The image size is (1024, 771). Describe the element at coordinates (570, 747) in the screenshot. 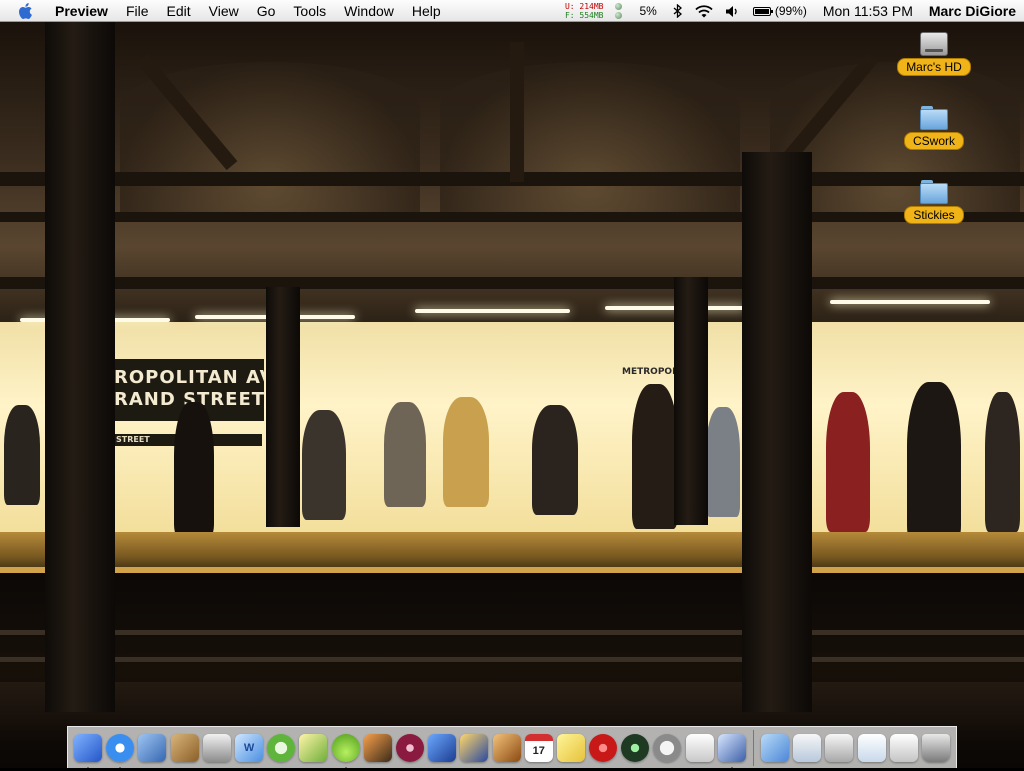

I see `stickies-icon` at that location.